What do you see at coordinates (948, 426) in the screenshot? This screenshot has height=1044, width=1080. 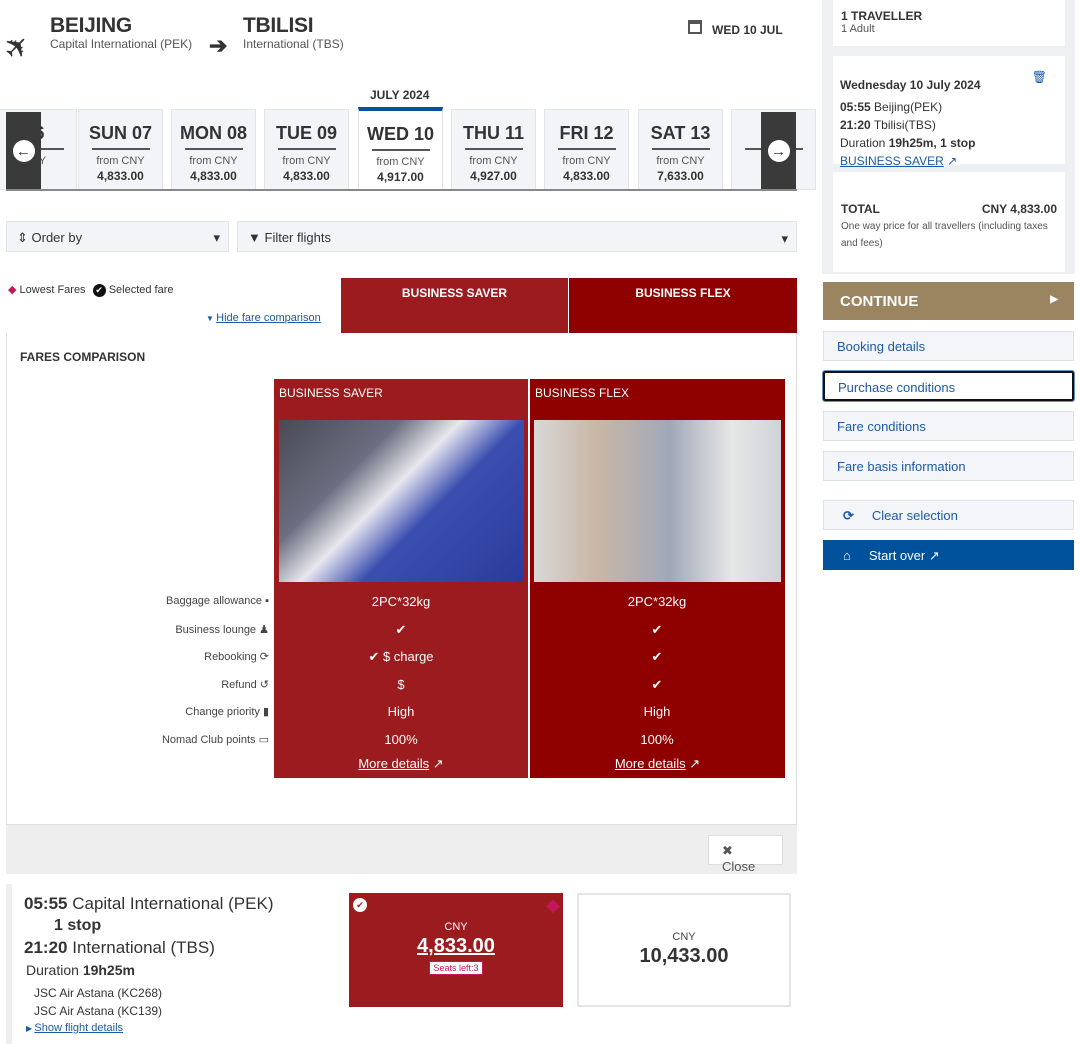 I see `fare-conditions-button: Fare conditions` at bounding box center [948, 426].